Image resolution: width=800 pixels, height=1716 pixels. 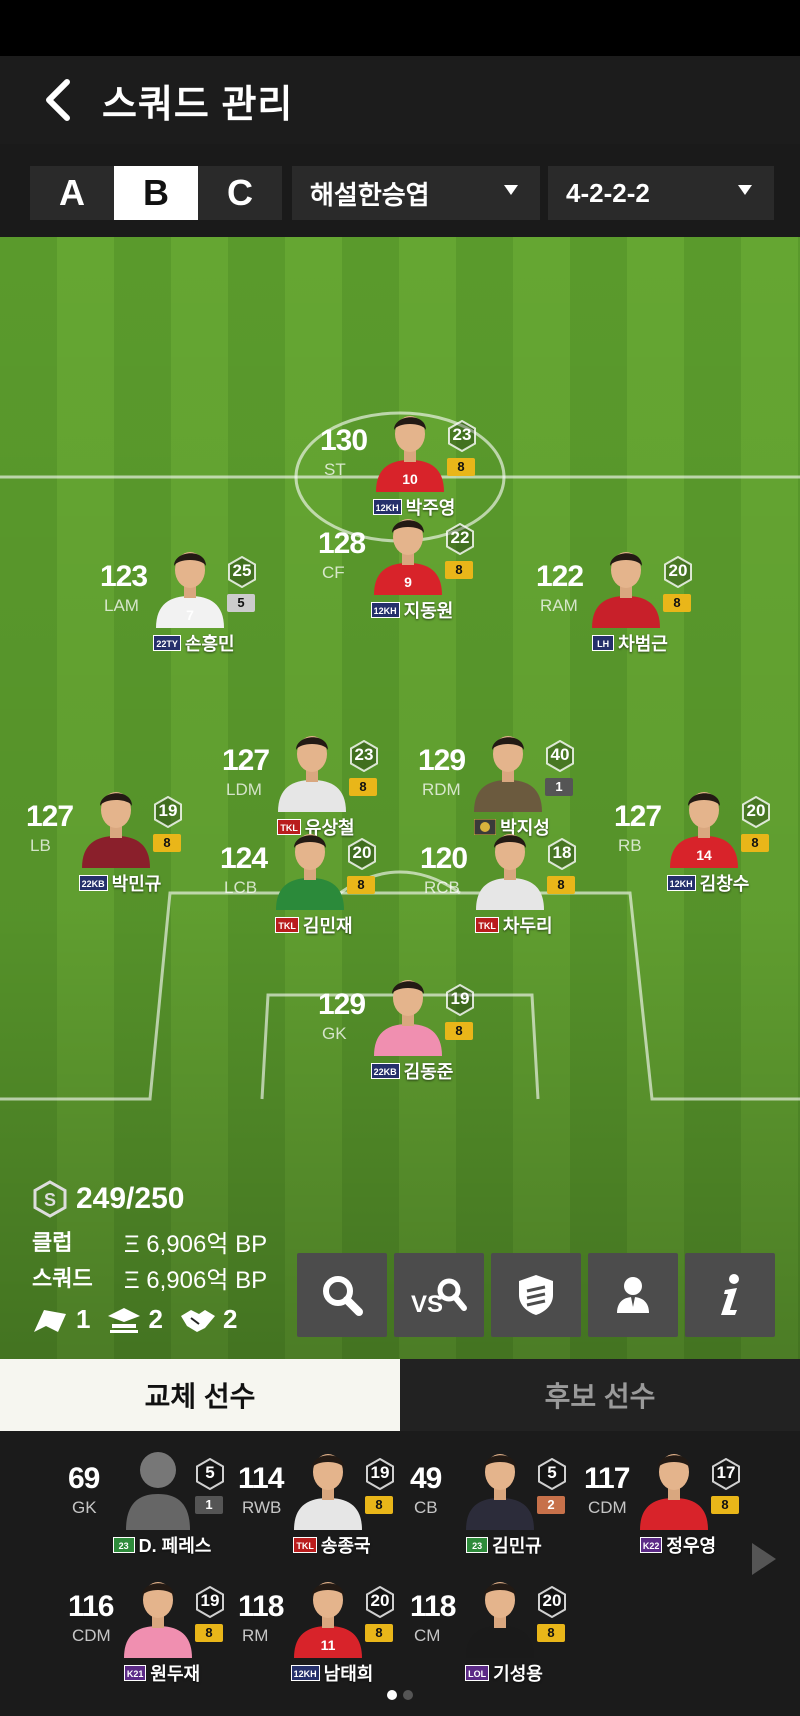 What do you see at coordinates (185, 608) in the screenshot?
I see `player-card-lam: 123 LAM 7 25 5 22TY 손흥민` at bounding box center [185, 608].